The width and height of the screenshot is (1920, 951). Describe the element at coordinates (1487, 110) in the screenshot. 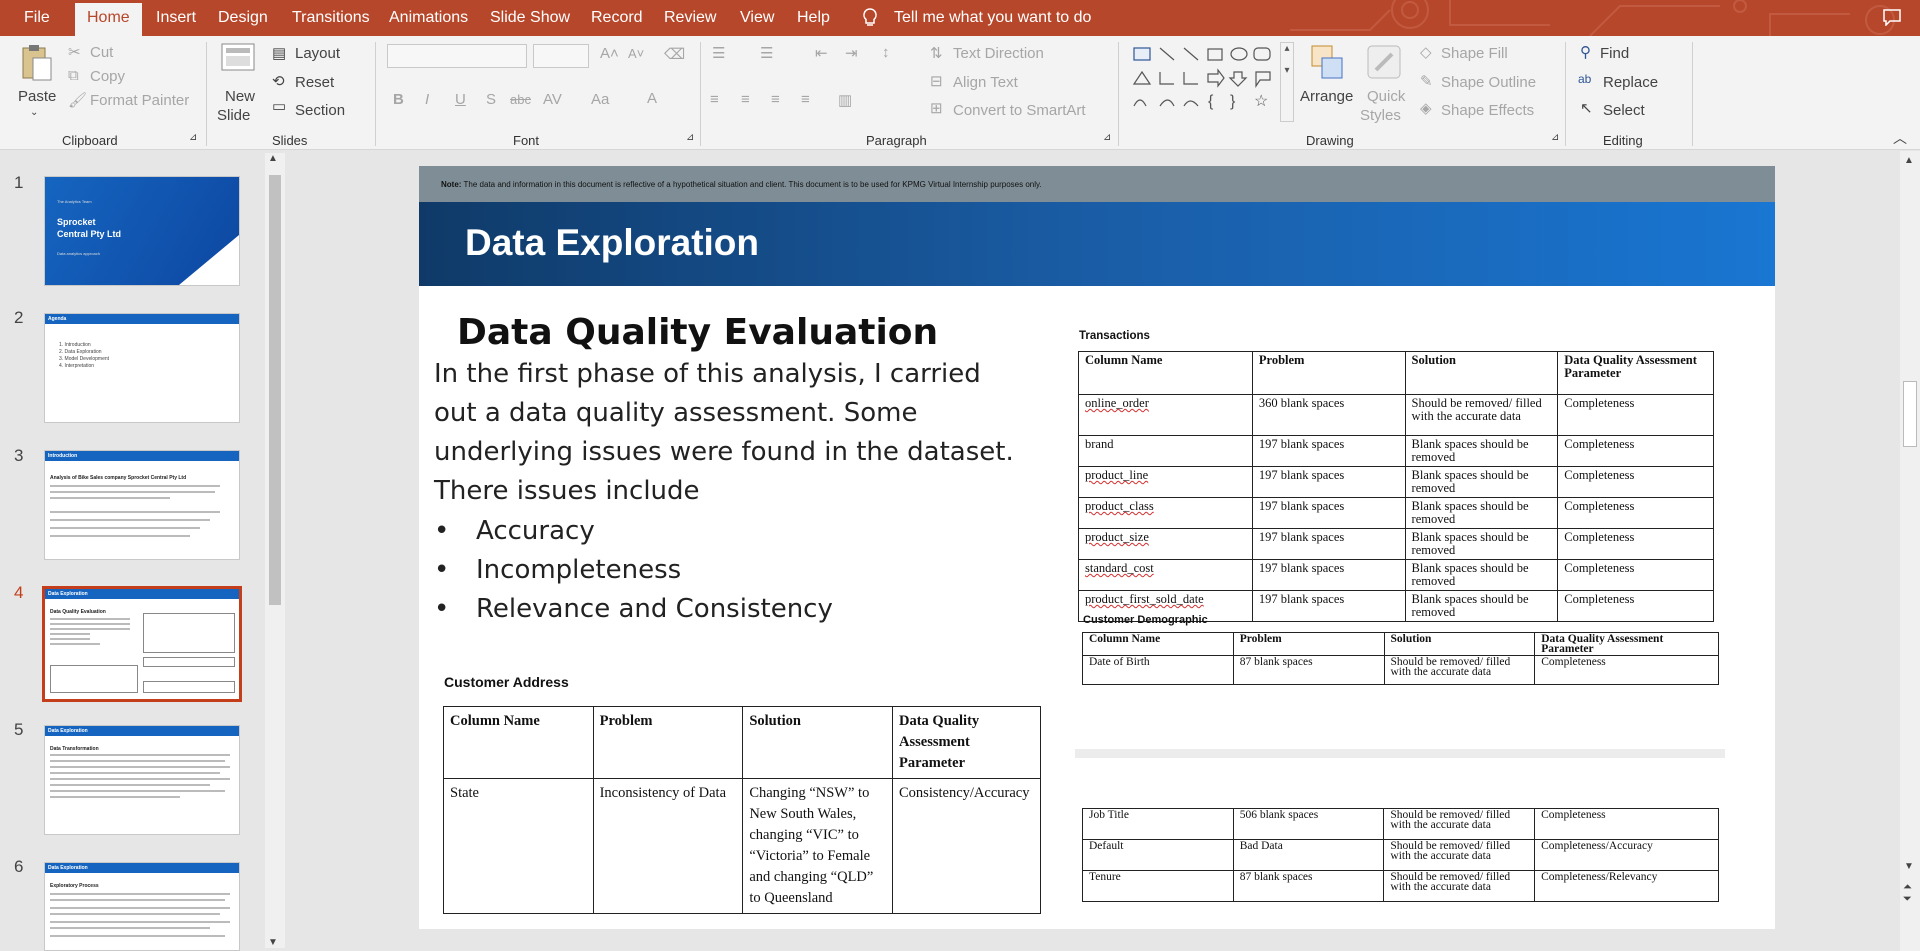

I see `shape-effects-button: Shape Effects` at that location.